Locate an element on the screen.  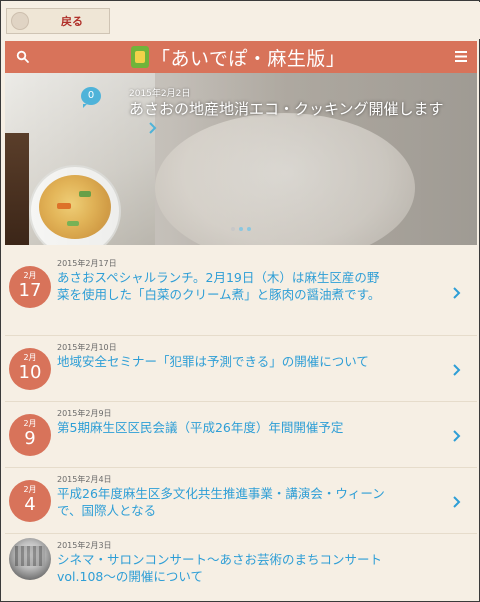
list-item: 2月 9 2015年2月9日 第5期麻生区区民会議（平成26年度）年間開催予定 is located at coordinates (241, 435).